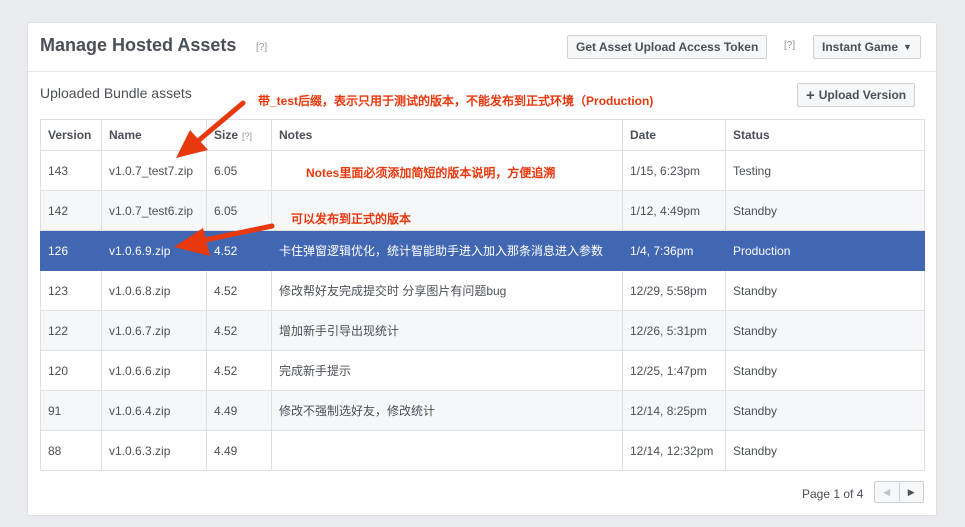  I want to click on column-version: Version, so click(71, 135).